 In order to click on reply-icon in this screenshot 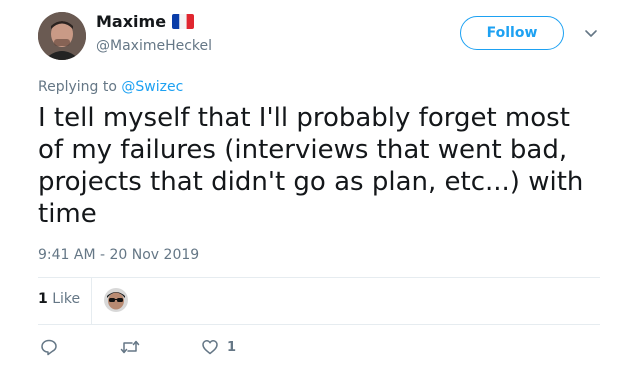, I will do `click(49, 347)`.